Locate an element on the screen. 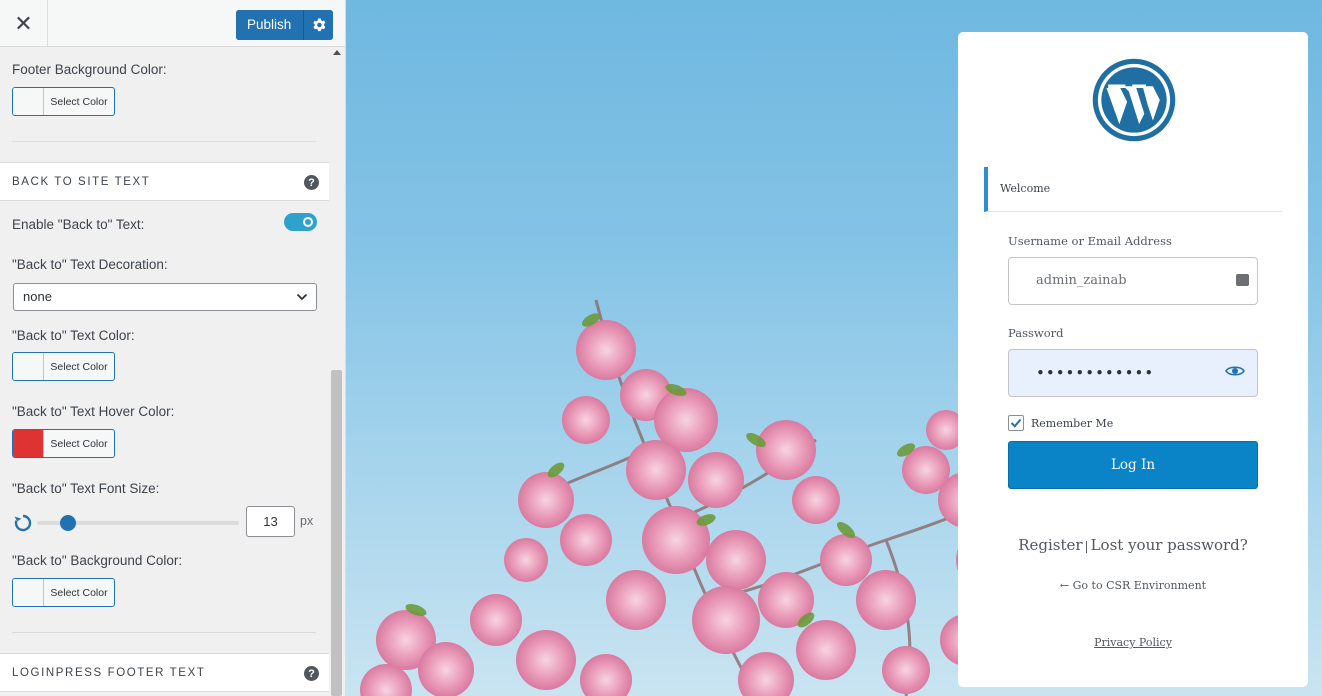 The height and width of the screenshot is (696, 1322). register-link: Register is located at coordinates (1050, 545).